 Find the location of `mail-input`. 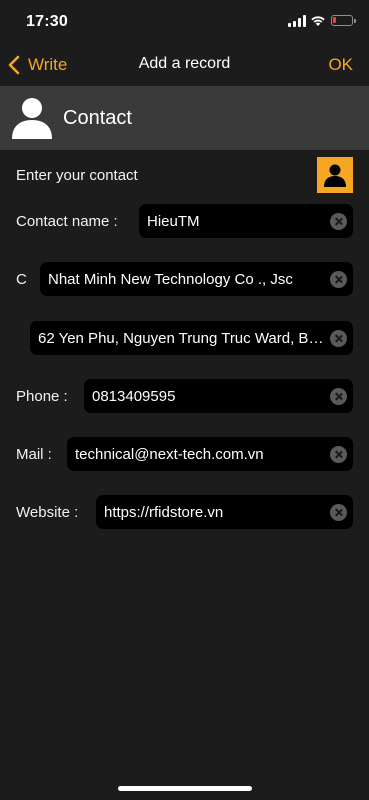

mail-input is located at coordinates (198, 454).